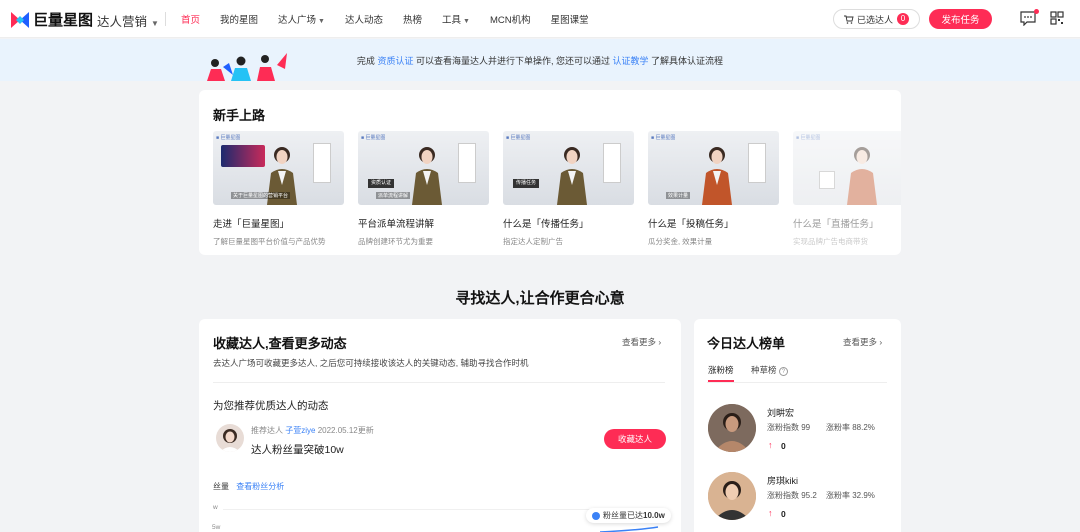 This screenshot has width=1080, height=532. What do you see at coordinates (300, 430) in the screenshot?
I see `recommend-talent-link: 子萱ziye` at bounding box center [300, 430].